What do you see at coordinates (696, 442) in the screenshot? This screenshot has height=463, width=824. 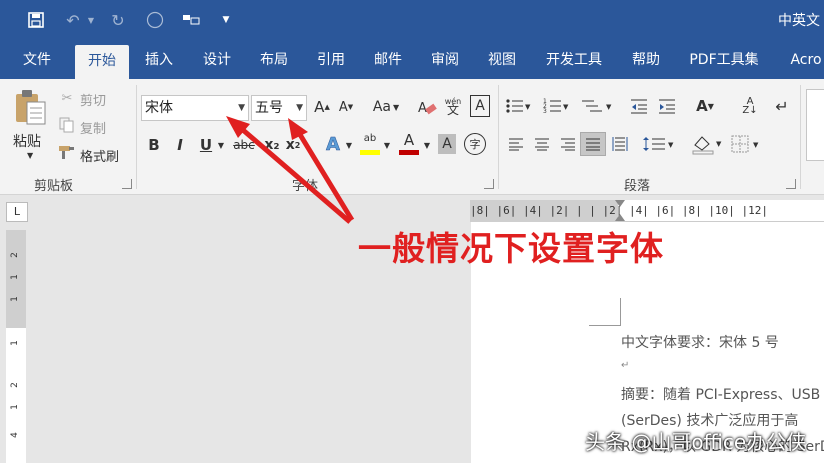 I see `watermark: 头条 @山哥office办公侠` at bounding box center [696, 442].